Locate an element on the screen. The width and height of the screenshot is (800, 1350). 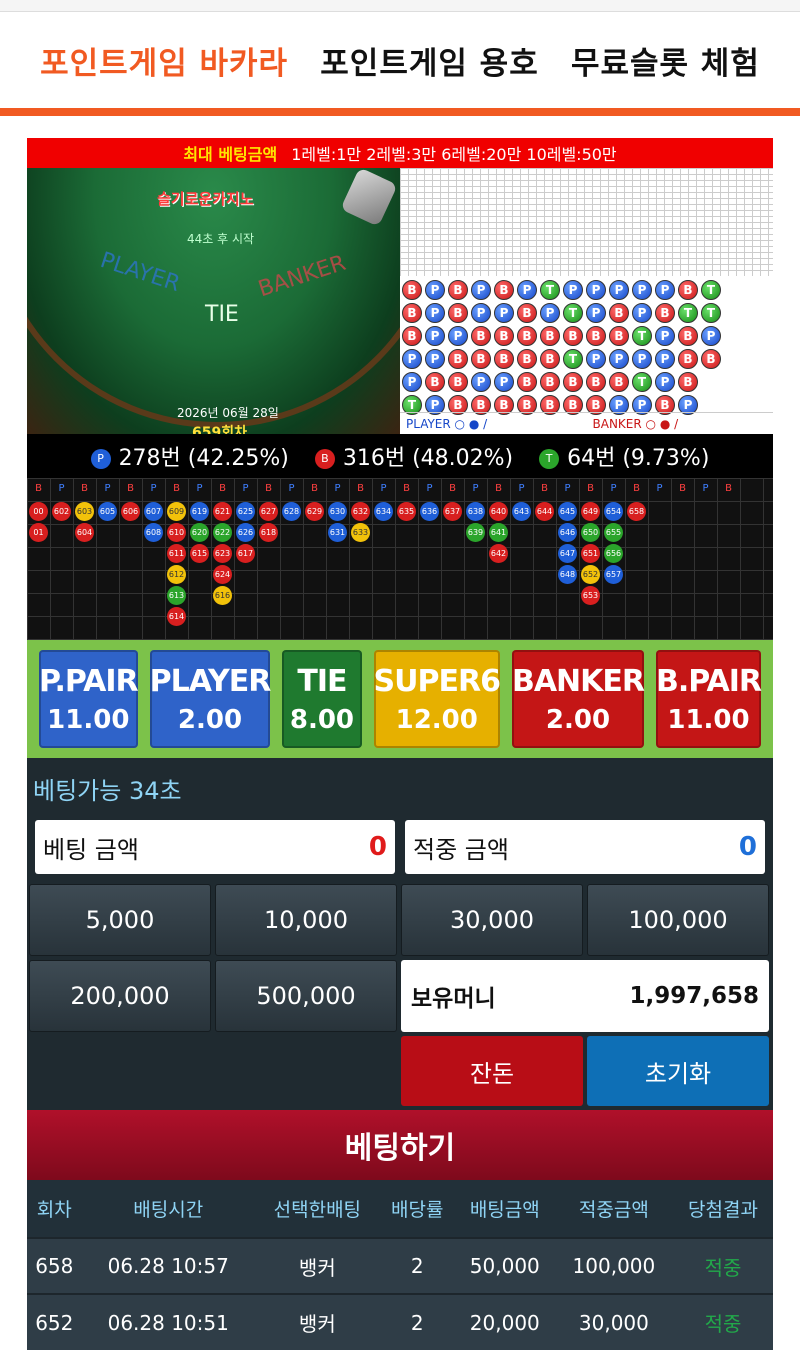
wallet-value: 1,997,658 is located at coordinates (694, 996).